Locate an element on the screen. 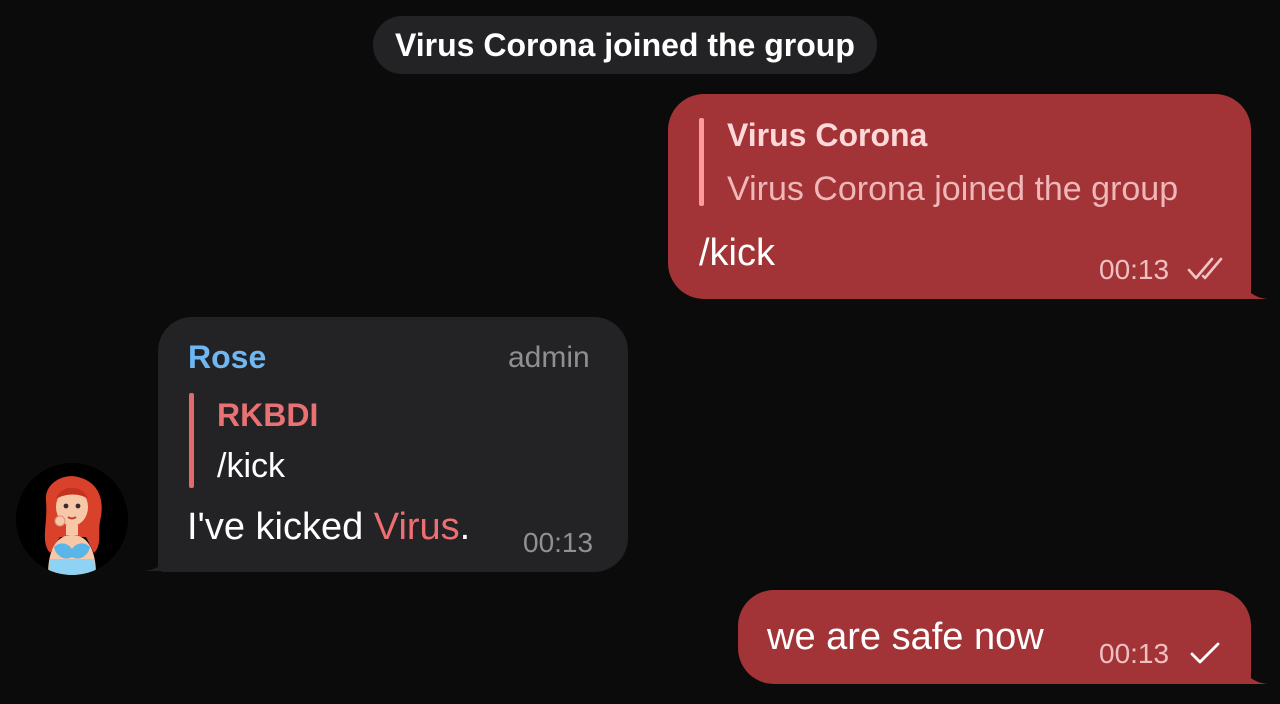  reply-preview-text: /kick is located at coordinates (251, 466).